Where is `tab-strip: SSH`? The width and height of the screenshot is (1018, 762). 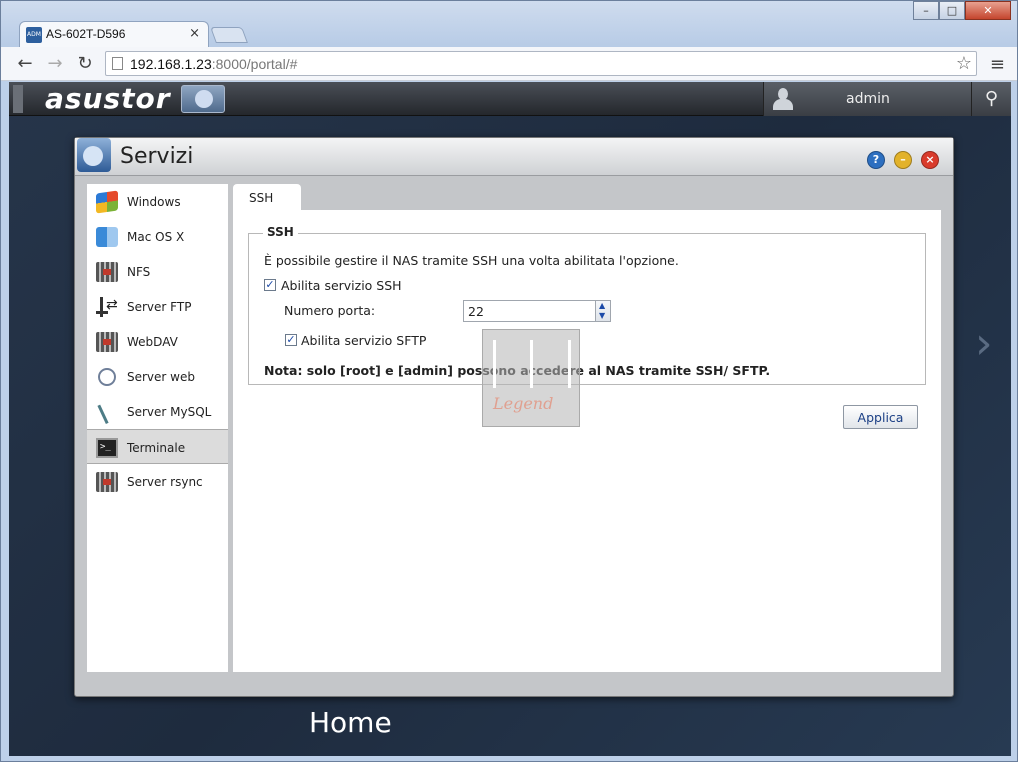
tab-strip: SSH is located at coordinates (587, 197).